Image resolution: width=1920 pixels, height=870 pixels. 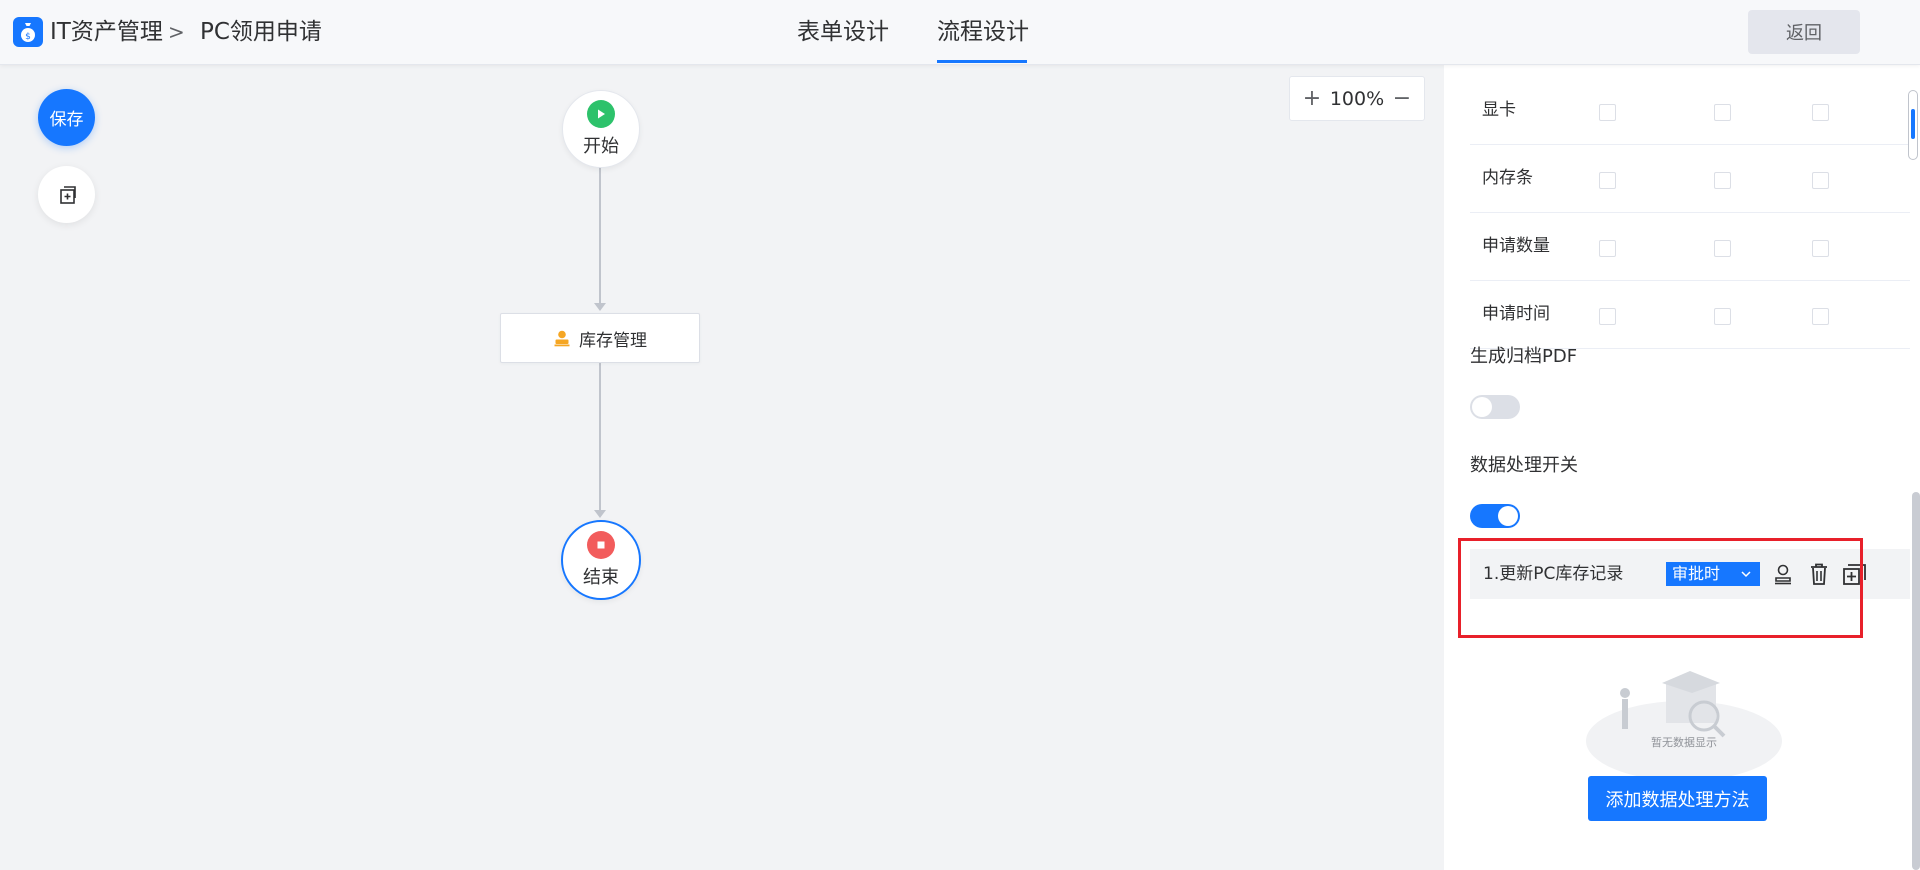 What do you see at coordinates (601, 545) in the screenshot?
I see `stop-icon` at bounding box center [601, 545].